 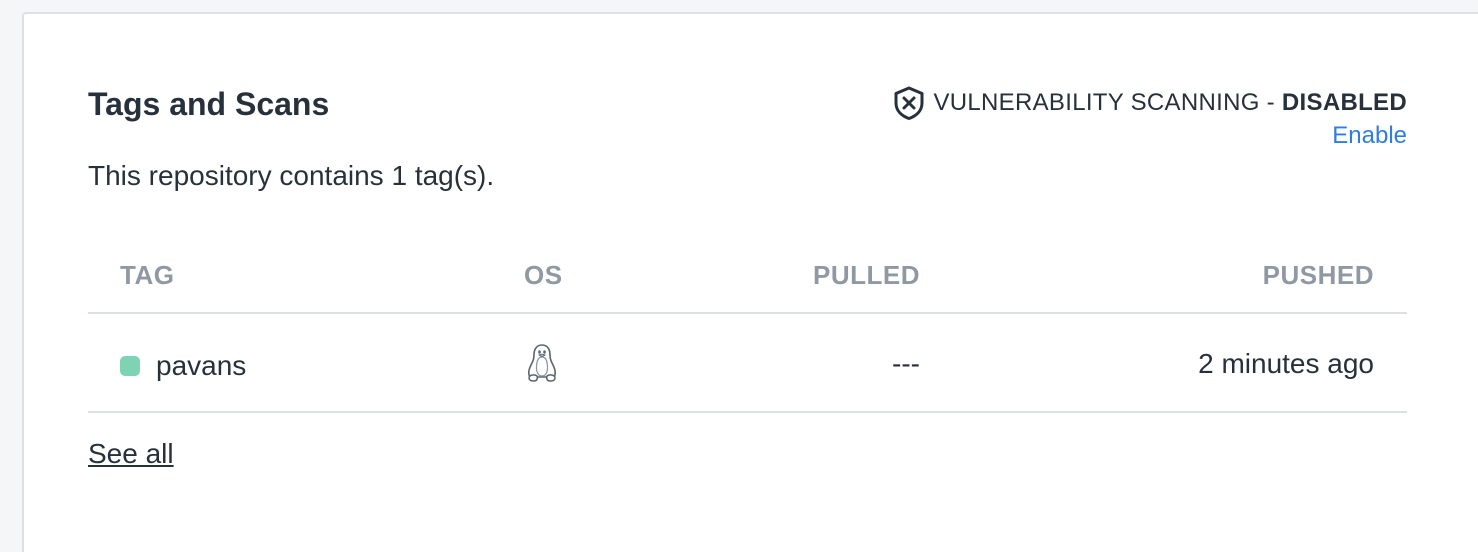 What do you see at coordinates (147, 275) in the screenshot?
I see `column-header-tag: TAG` at bounding box center [147, 275].